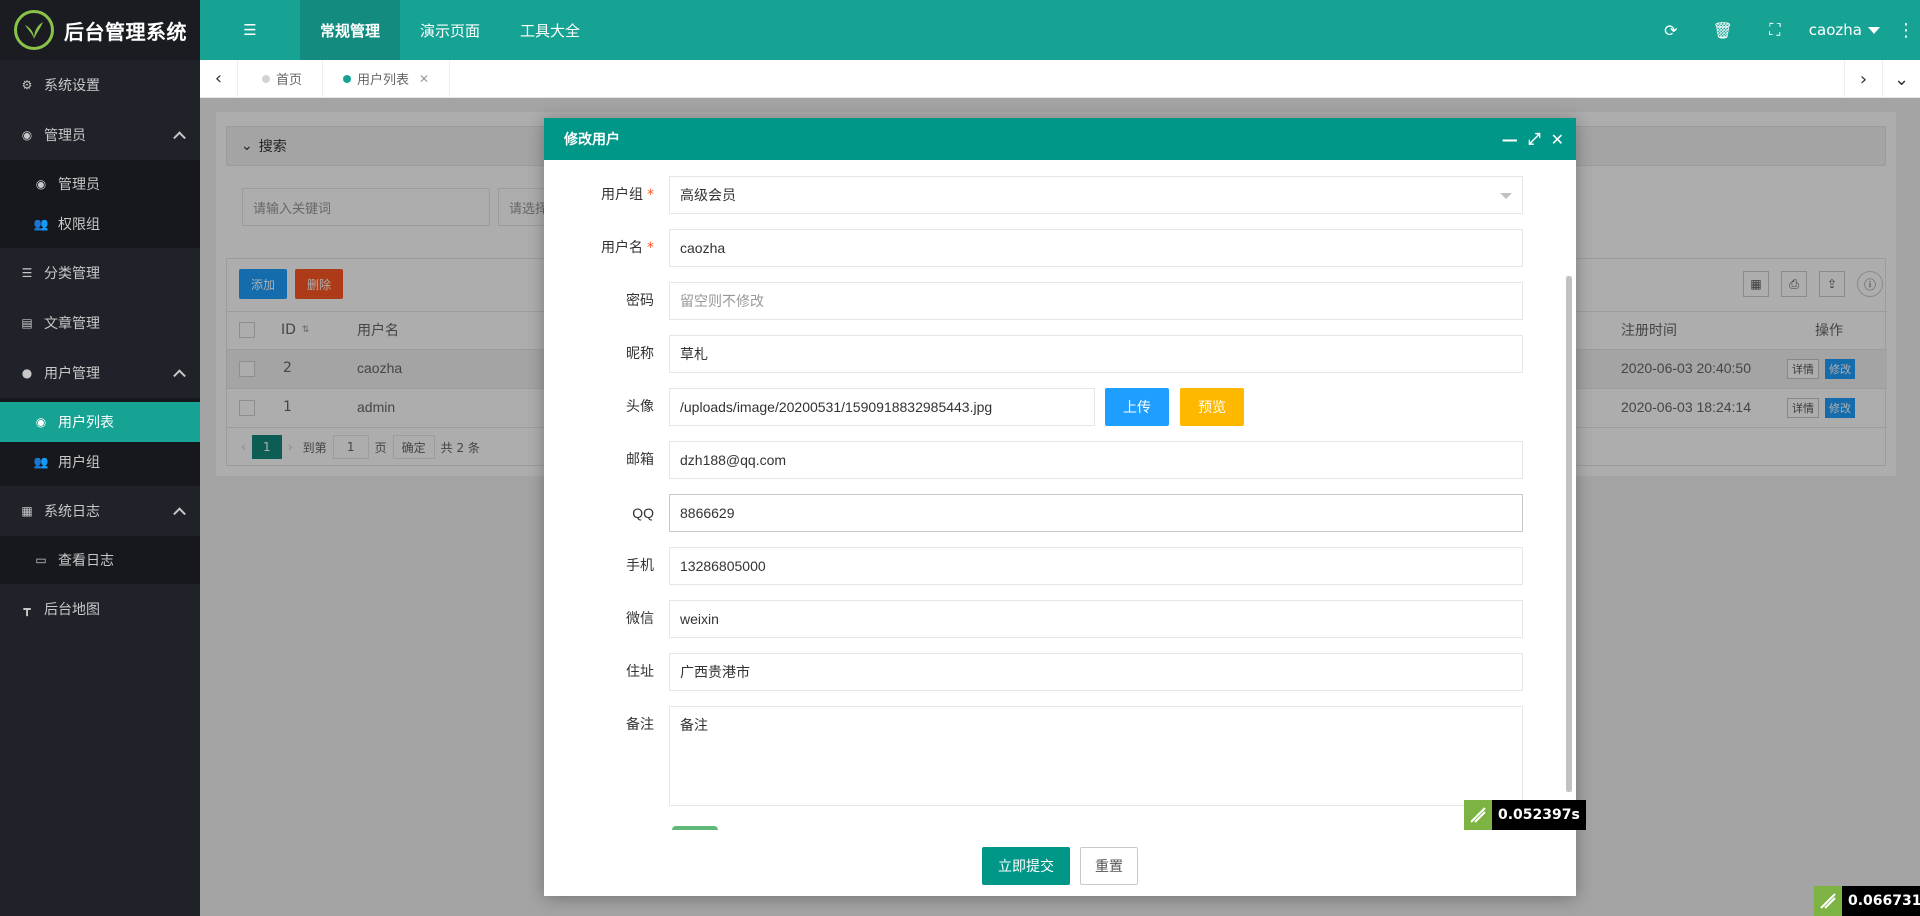 The image size is (1920, 916). Describe the element at coordinates (1867, 901) in the screenshot. I see `debug-timer: 0.066731s` at that location.